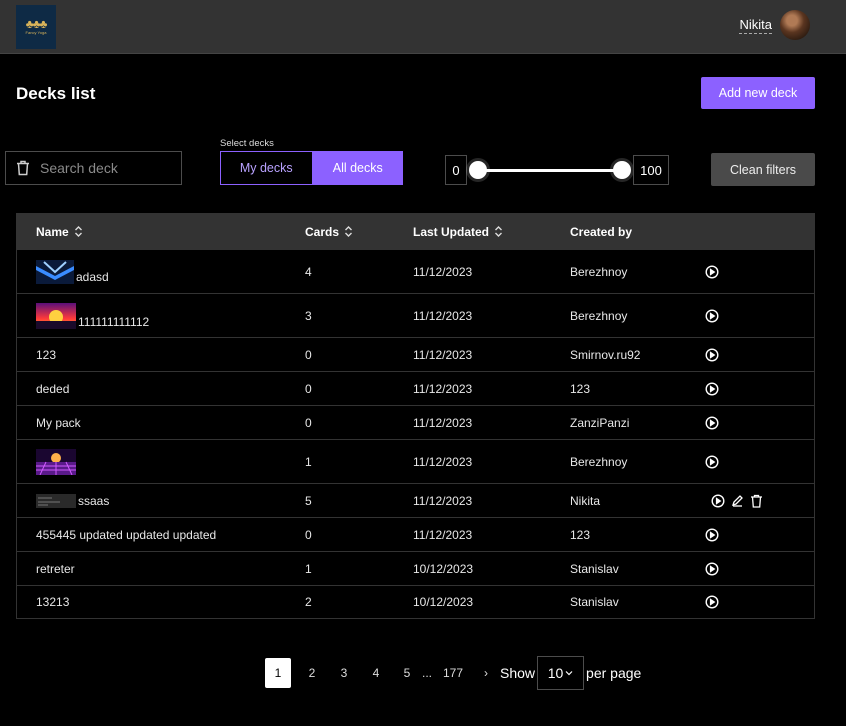 The width and height of the screenshot is (846, 726). Describe the element at coordinates (486, 673) in the screenshot. I see `next-page-icon: ›` at that location.